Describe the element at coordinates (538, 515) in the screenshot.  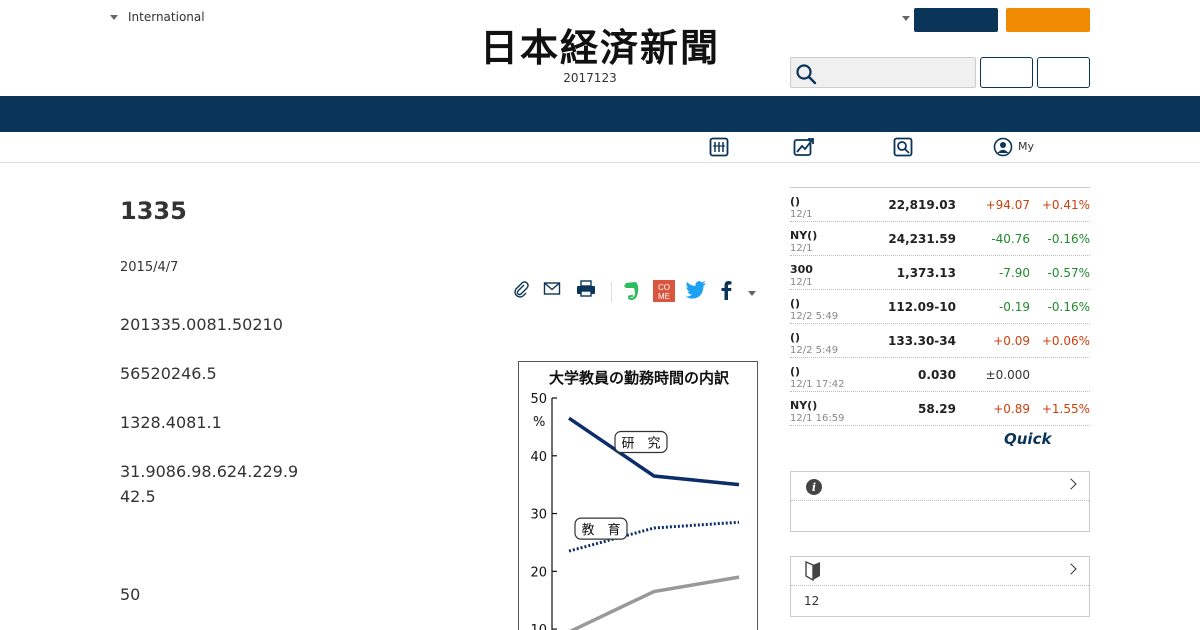
I see `y-tick-label: 30` at that location.